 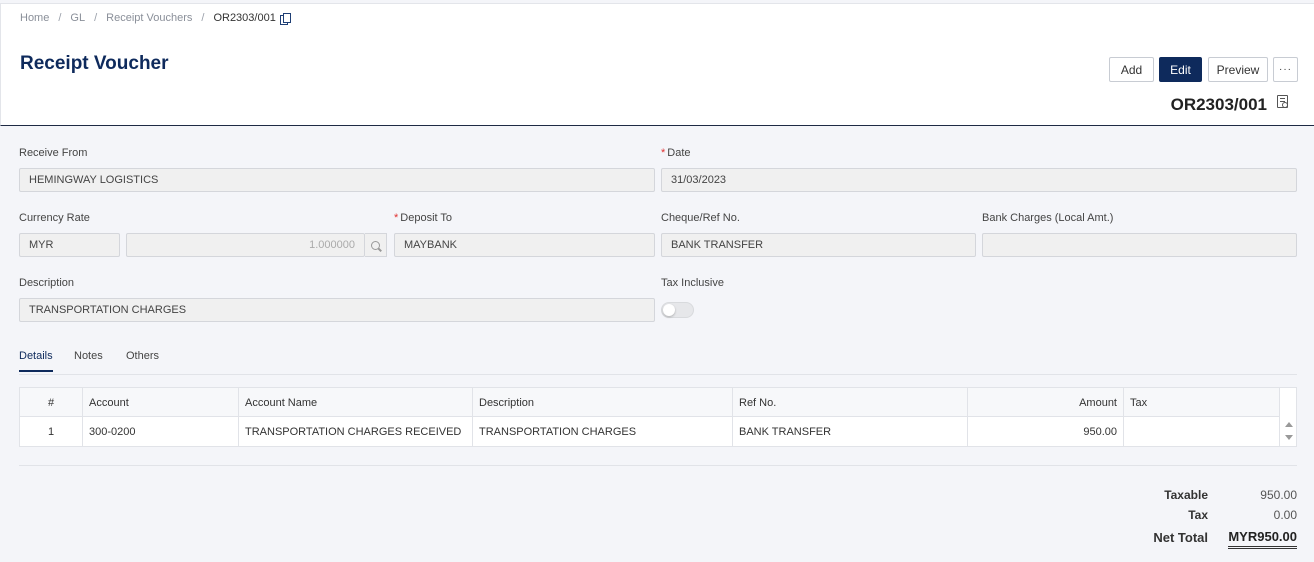 I want to click on description-field: TRANSPORTATION CHARGES, so click(x=337, y=310).